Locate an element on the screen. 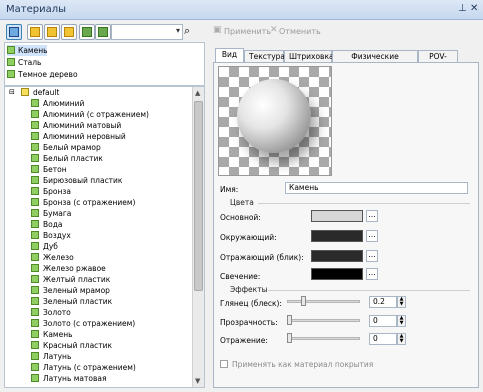 Image resolution: width=483 pixels, height=392 pixels. paste-button is located at coordinates (103, 32).